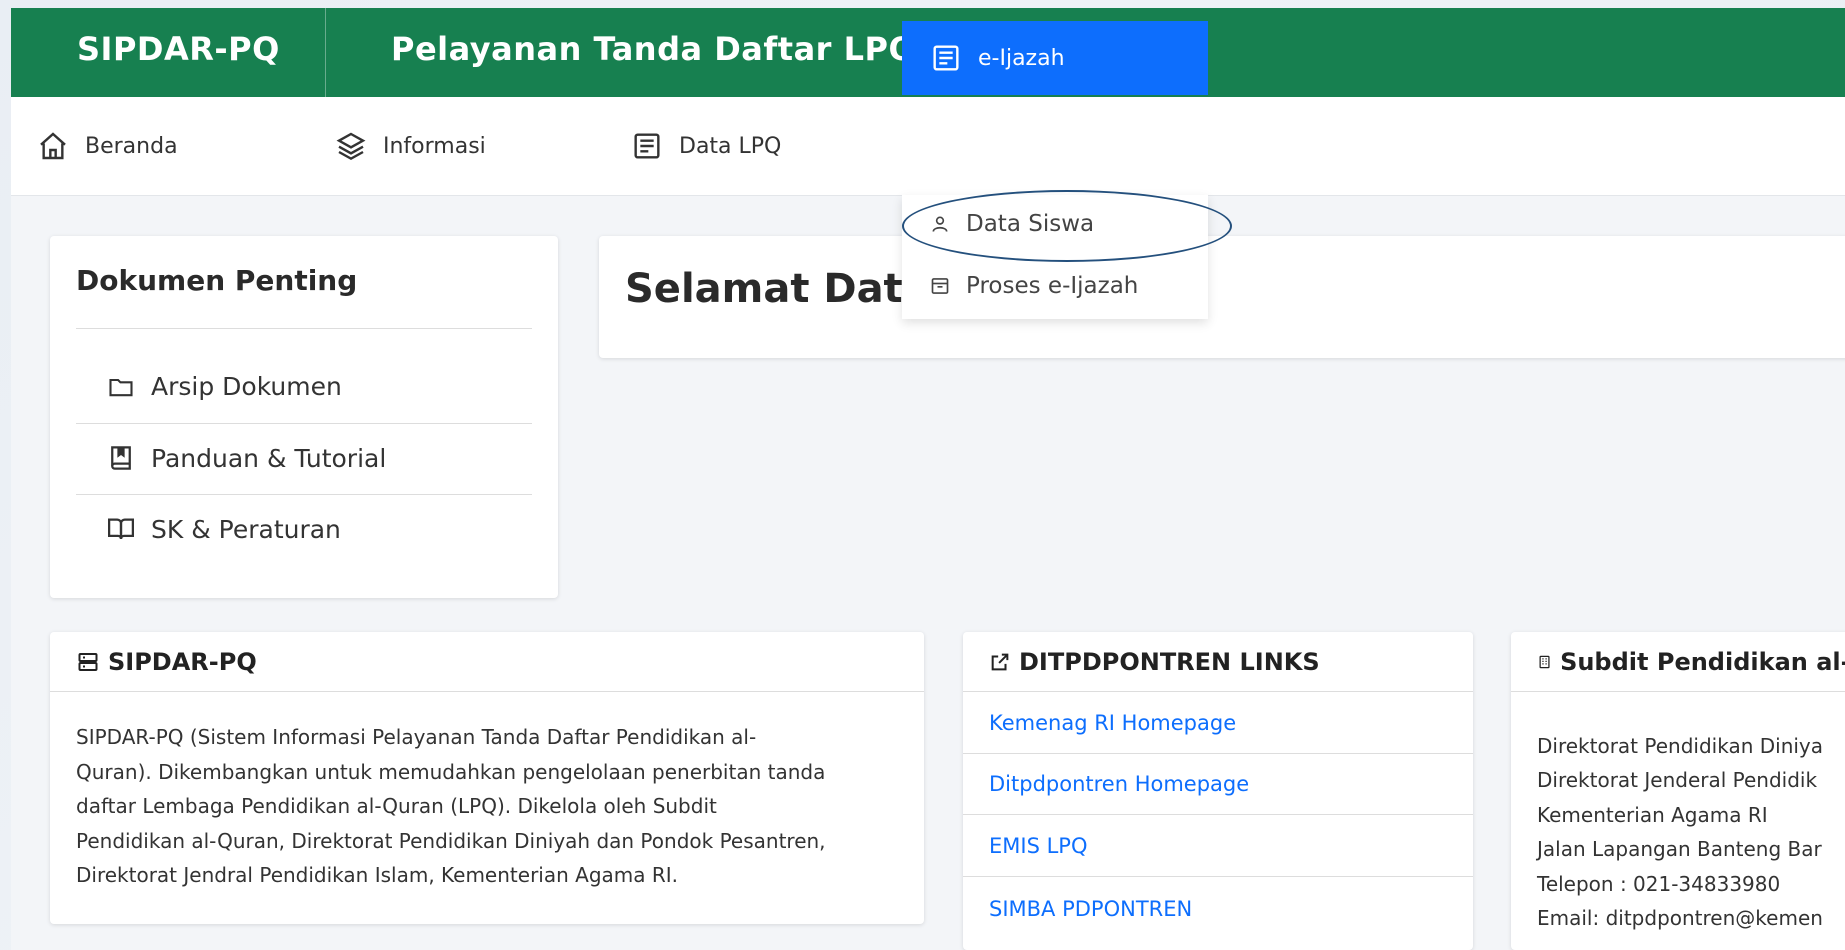  What do you see at coordinates (1000, 661) in the screenshot?
I see `external-link-icon` at bounding box center [1000, 661].